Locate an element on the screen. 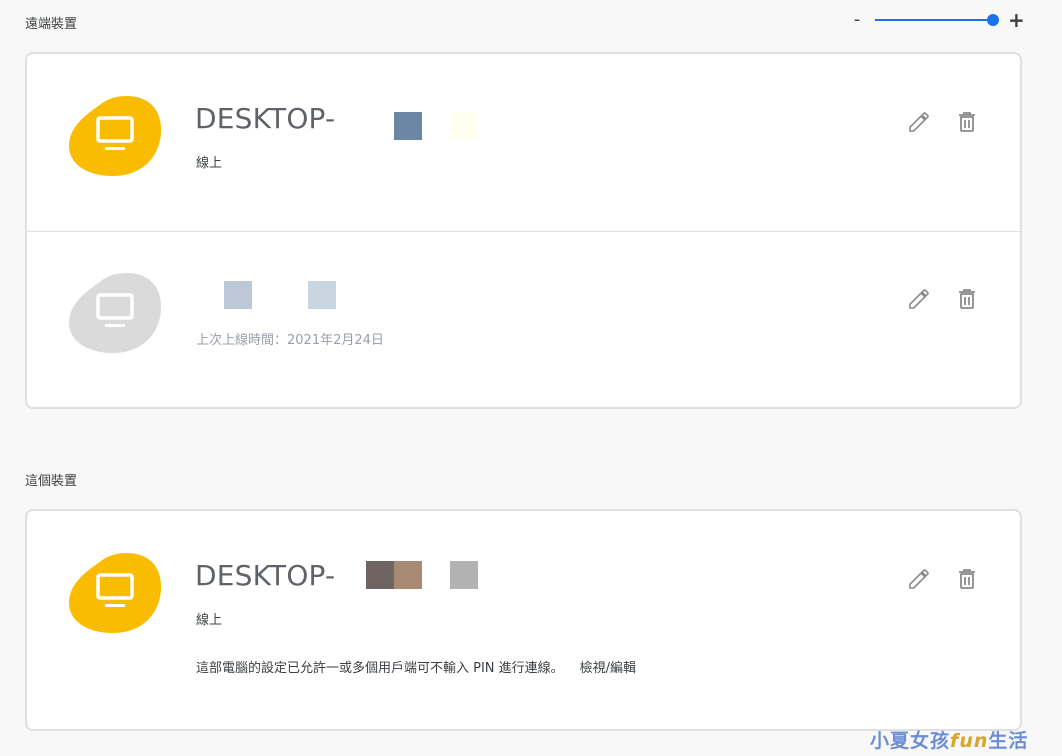 The height and width of the screenshot is (756, 1062). watermark: 小夏女孩fun生活 is located at coordinates (949, 739).